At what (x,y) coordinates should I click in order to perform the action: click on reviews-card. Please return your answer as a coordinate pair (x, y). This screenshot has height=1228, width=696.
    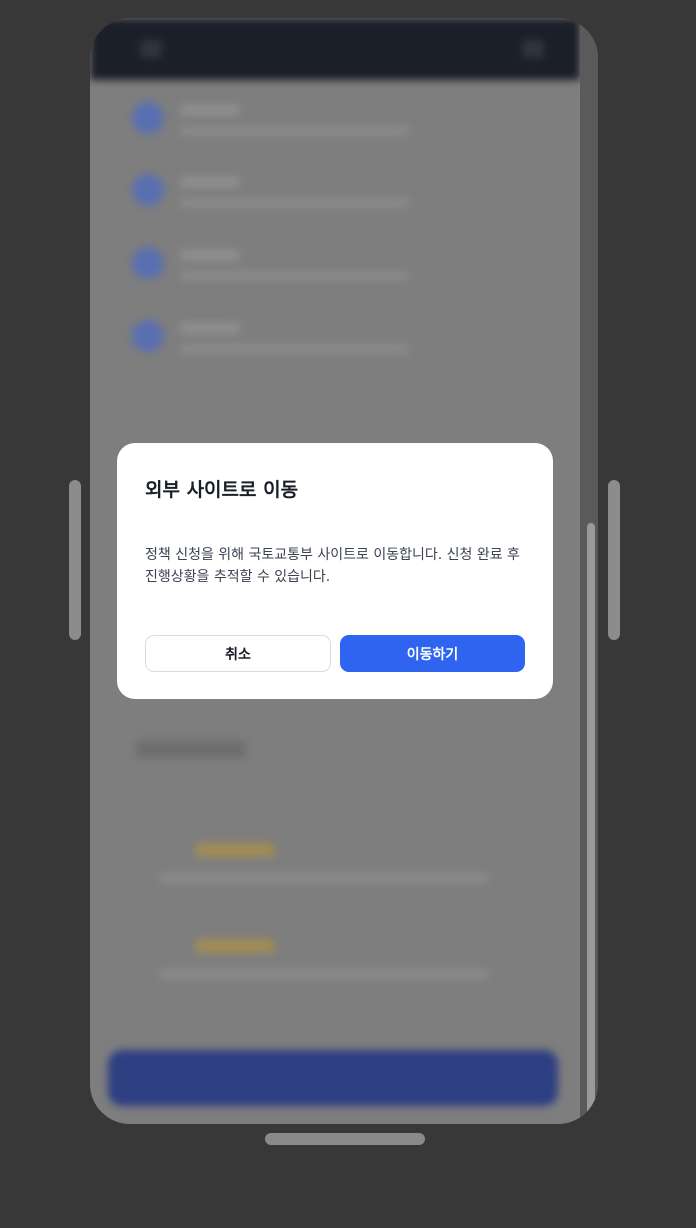
    Looking at the image, I should click on (328, 908).